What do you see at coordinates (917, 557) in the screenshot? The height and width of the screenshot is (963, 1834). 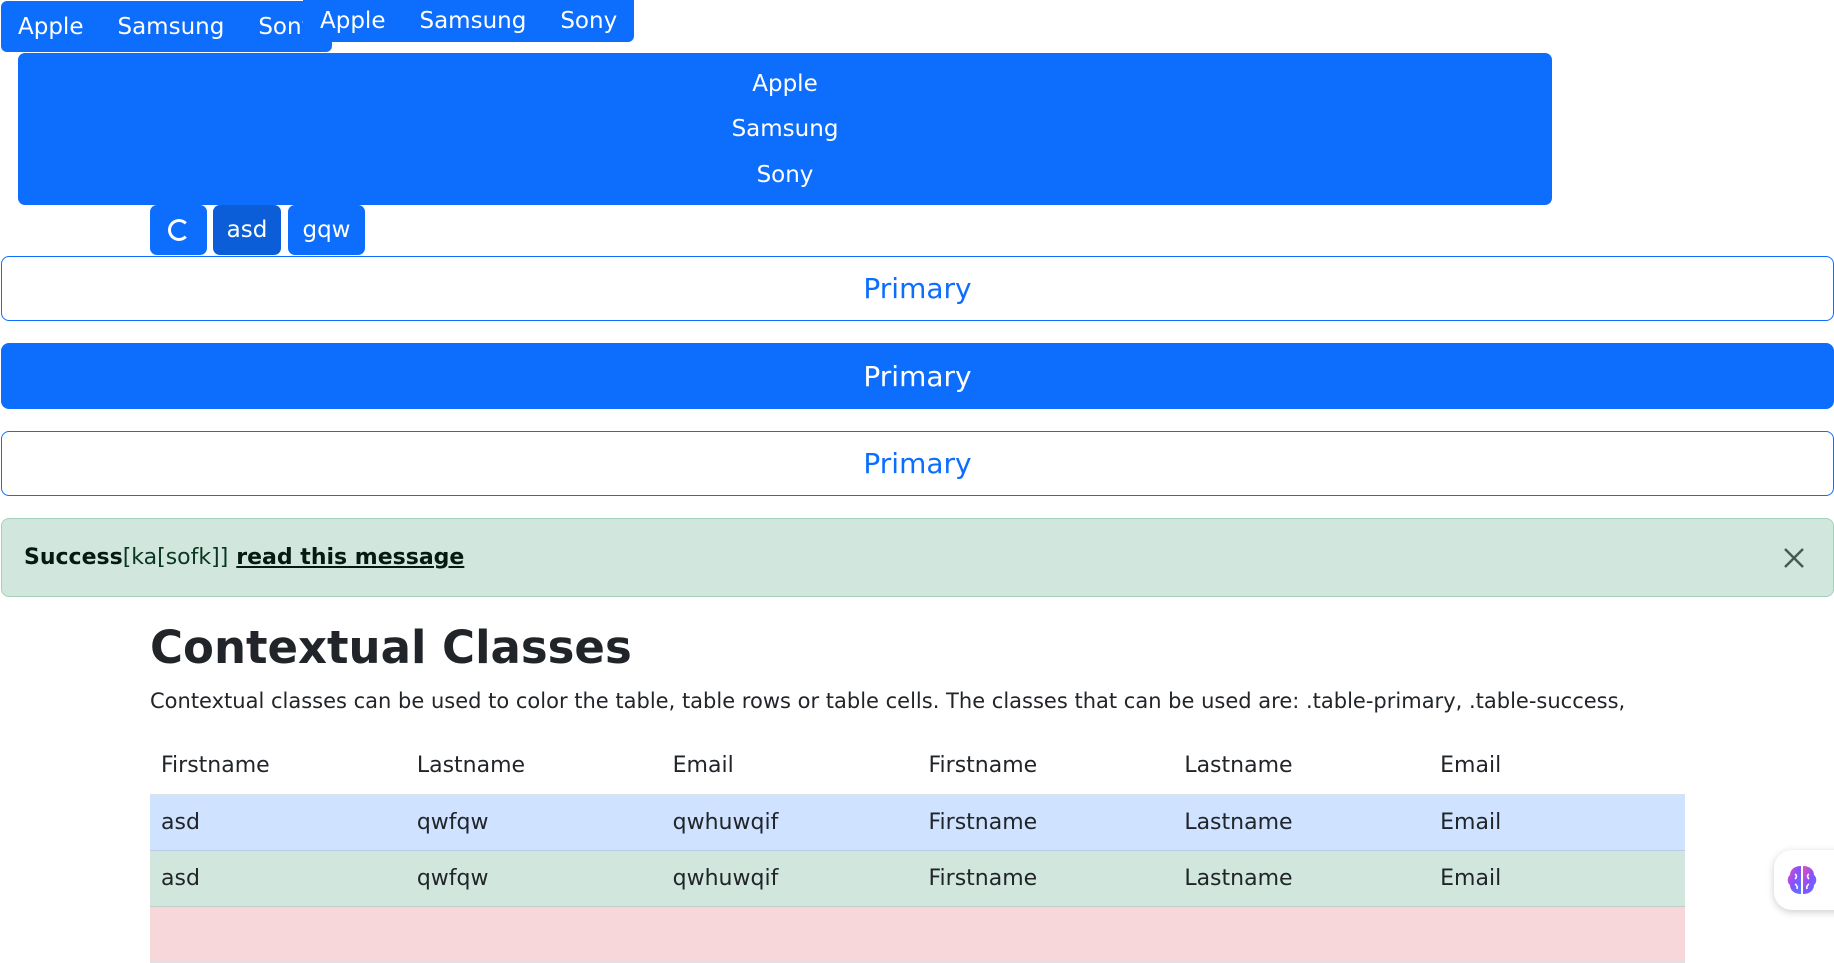 I see `success-alert: Success [ka[sofk]] read this message` at bounding box center [917, 557].